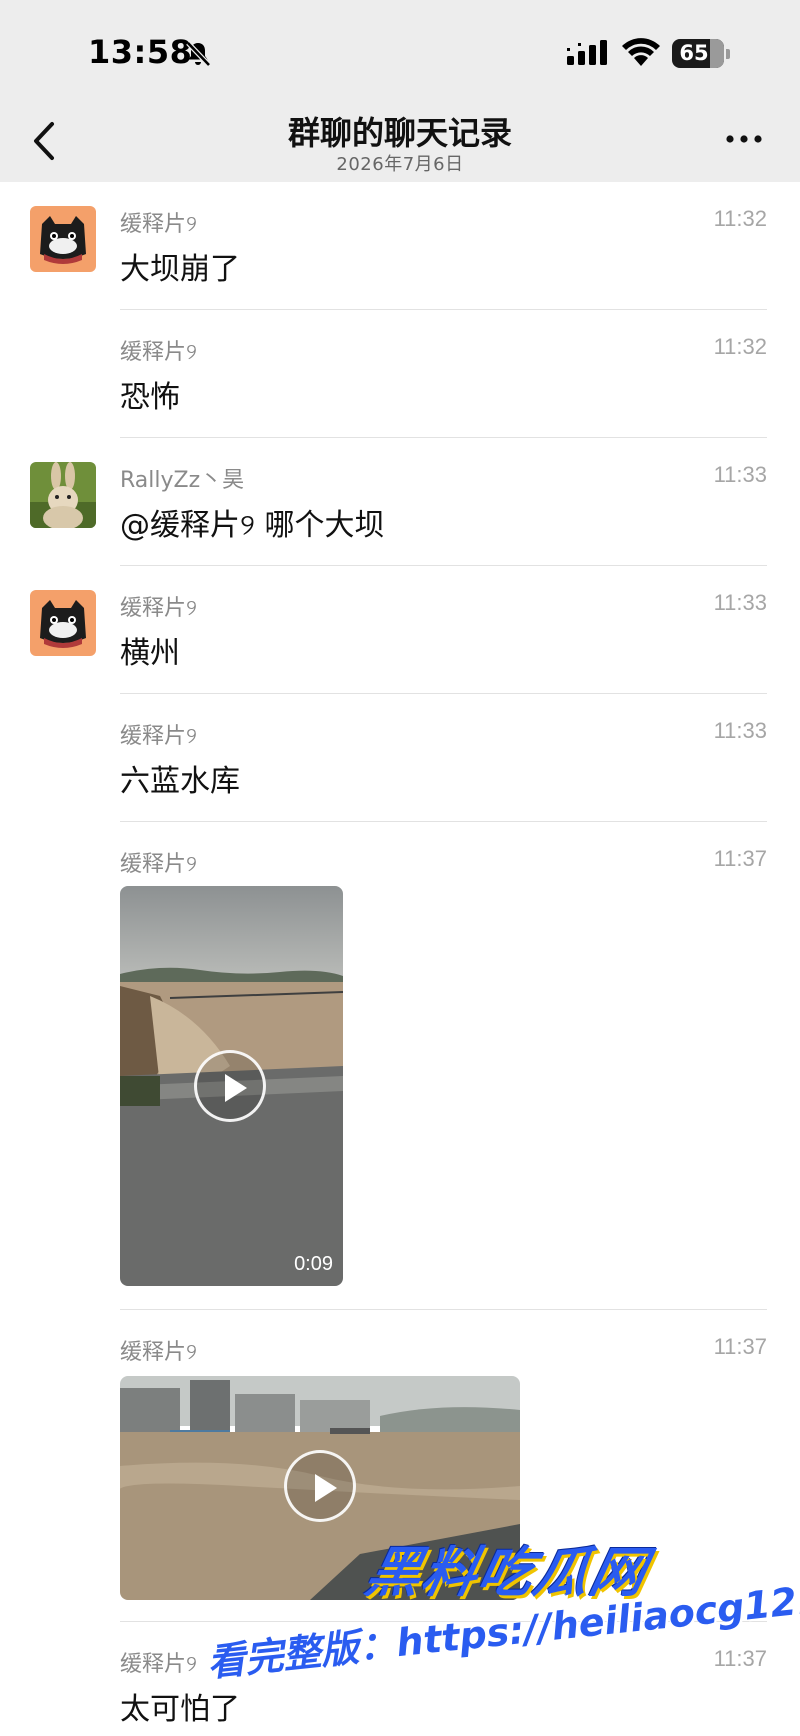  I want to click on chat-date: 2026年7月6日, so click(400, 164).